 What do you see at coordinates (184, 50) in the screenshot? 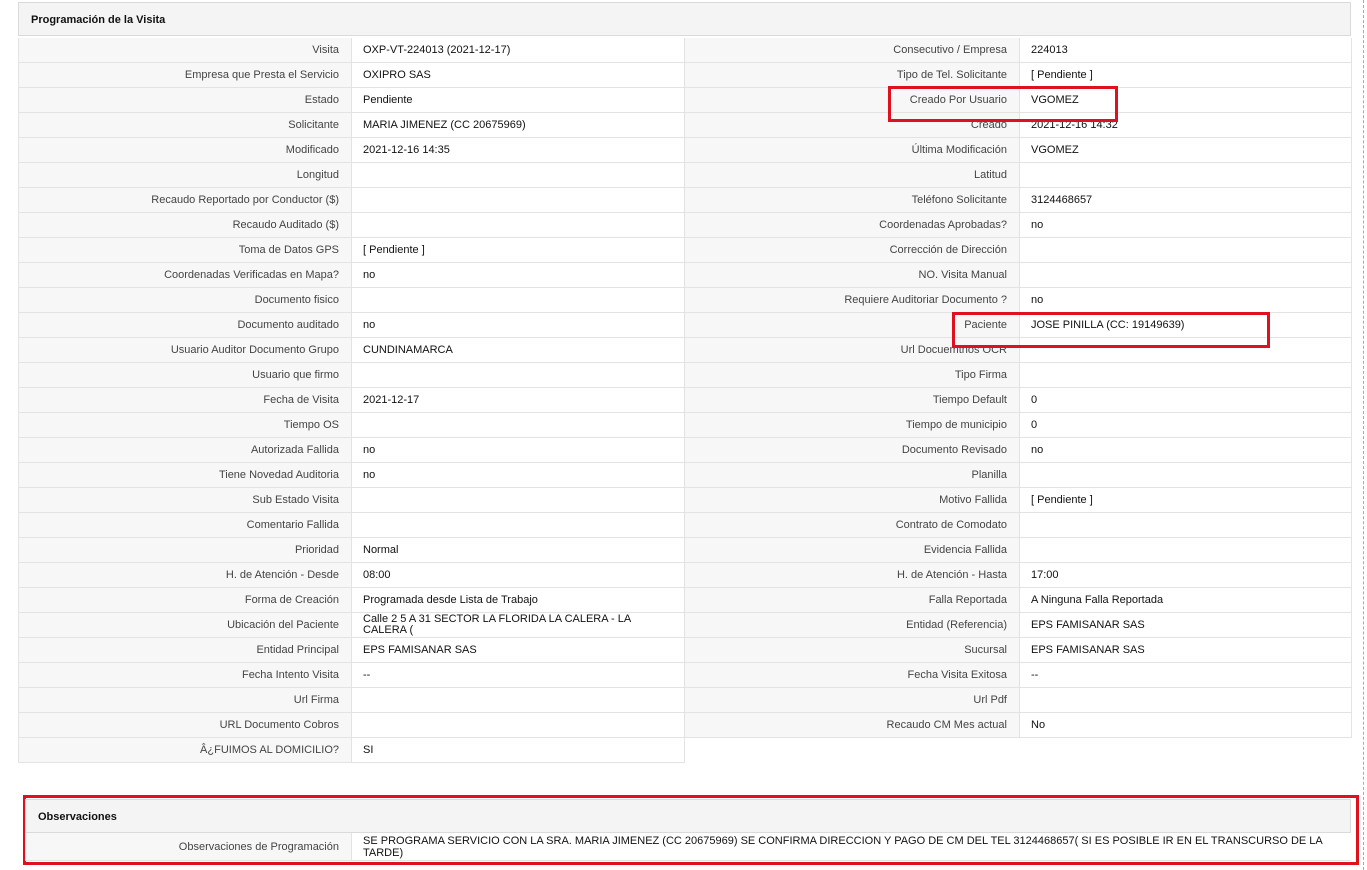
I see `field-label: Visita` at bounding box center [184, 50].